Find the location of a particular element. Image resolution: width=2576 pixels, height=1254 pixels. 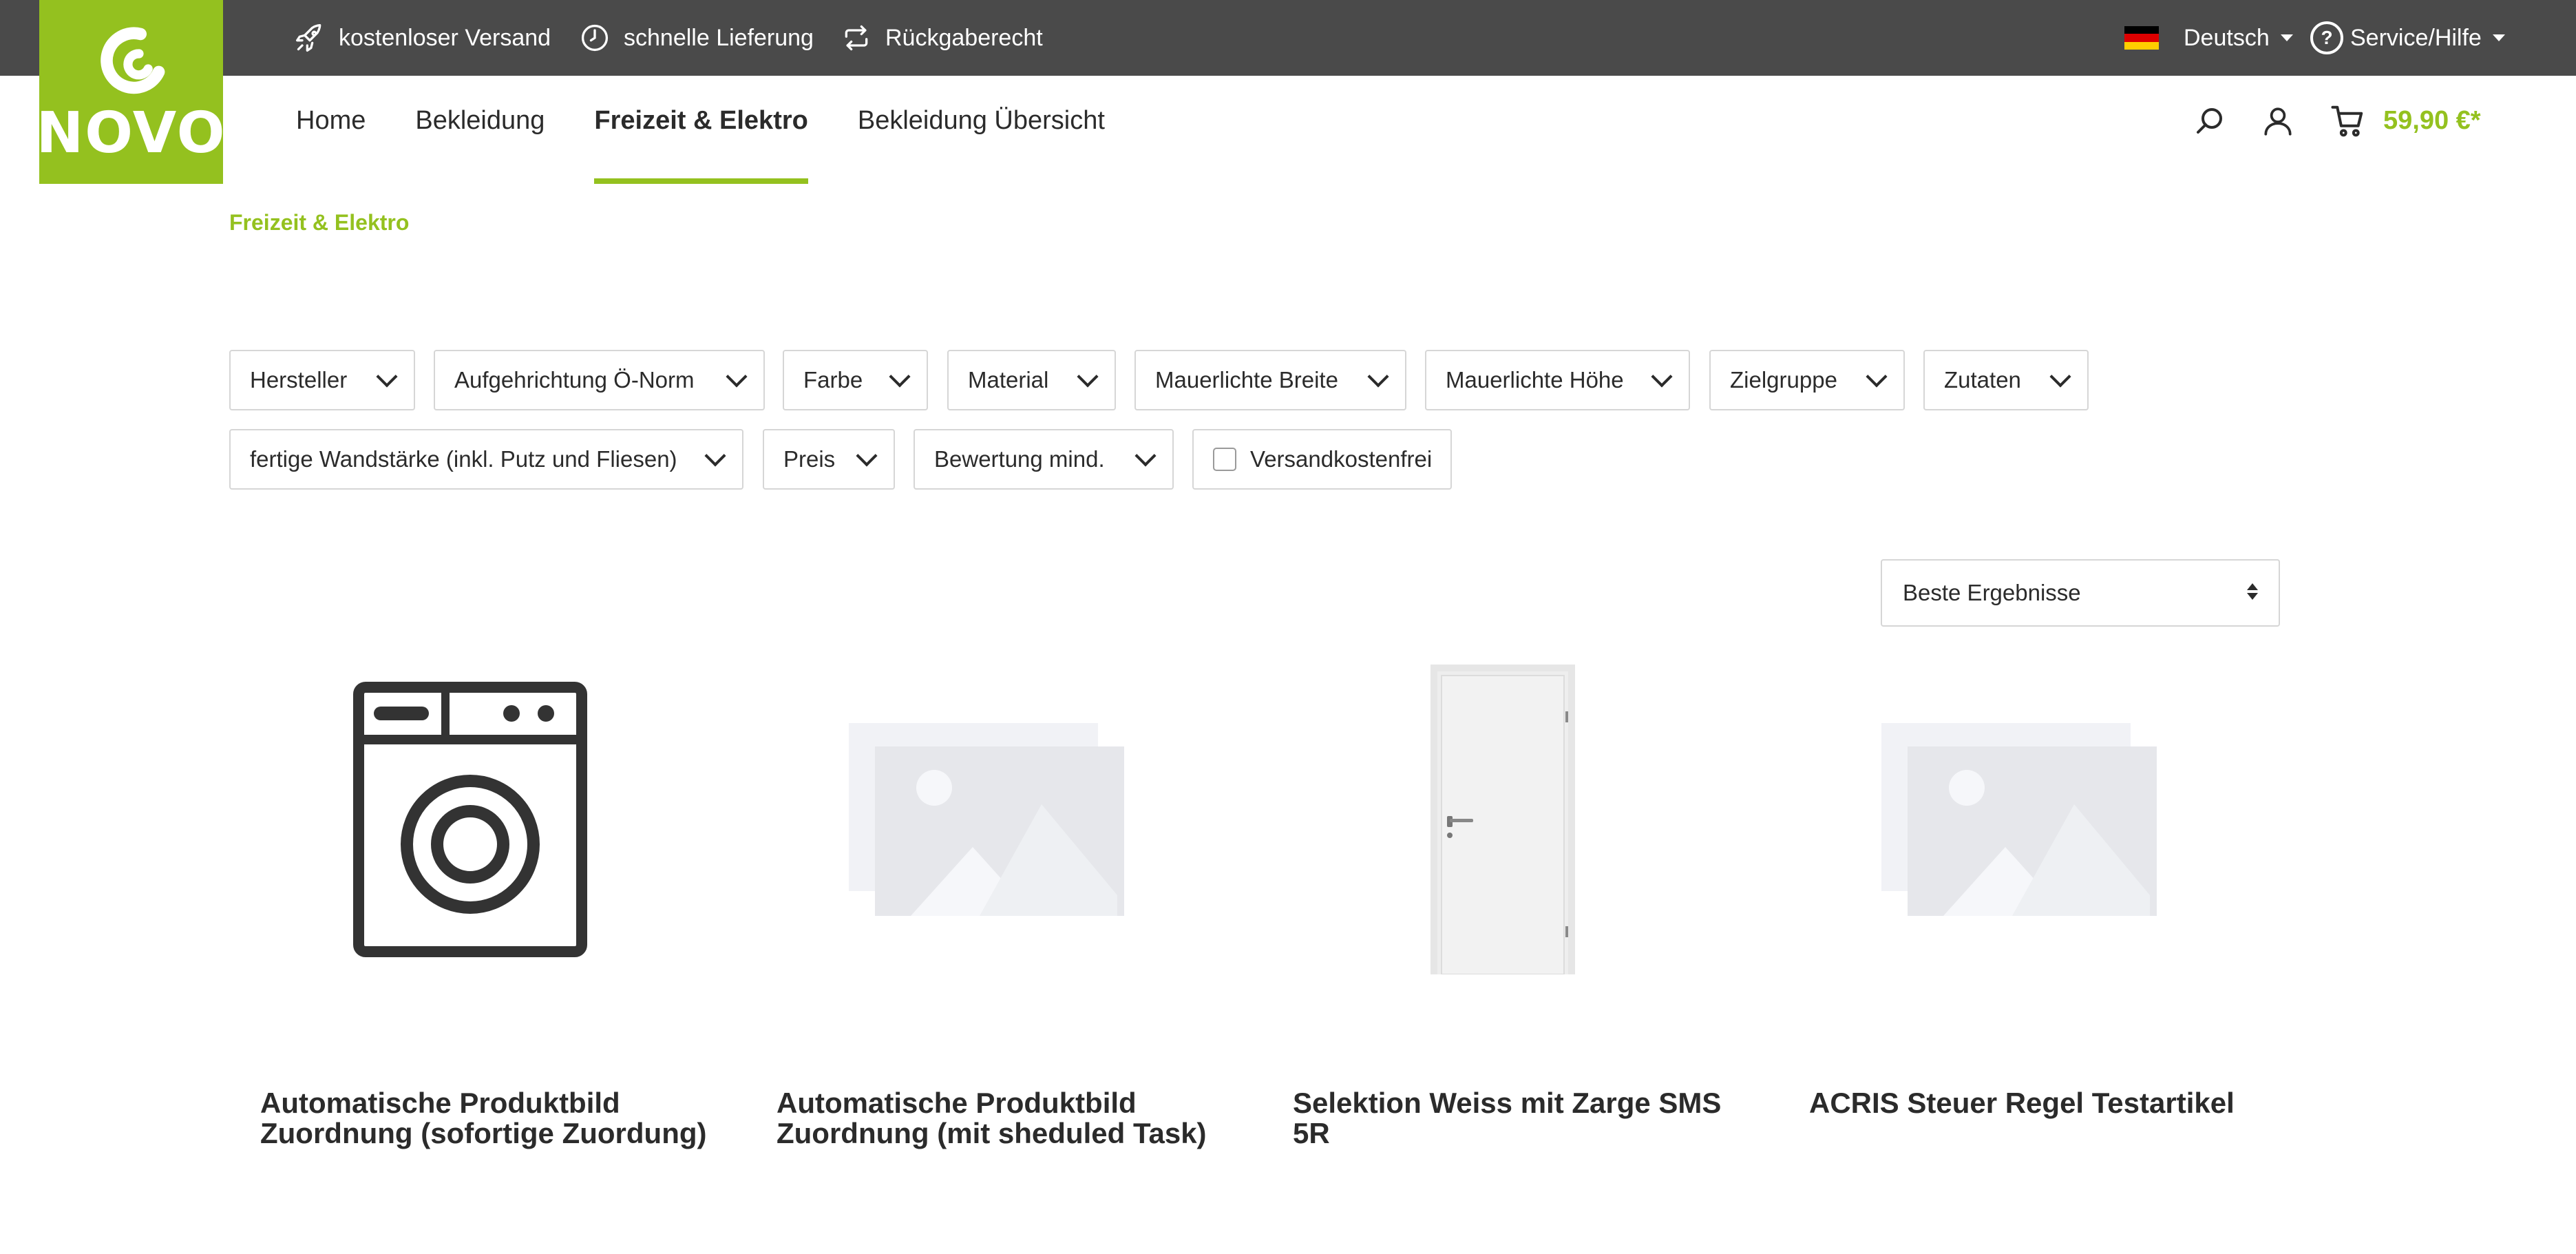

washing-machine-icon is located at coordinates (470, 819).